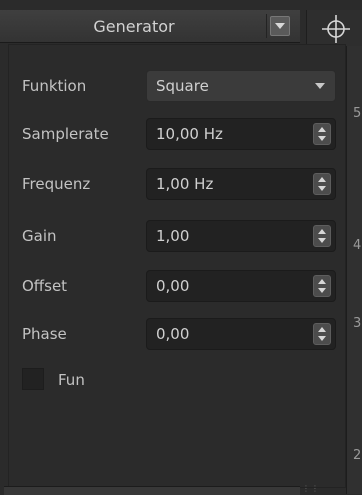  Describe the element at coordinates (182, 86) in the screenshot. I see `funktion-value: Square` at that location.